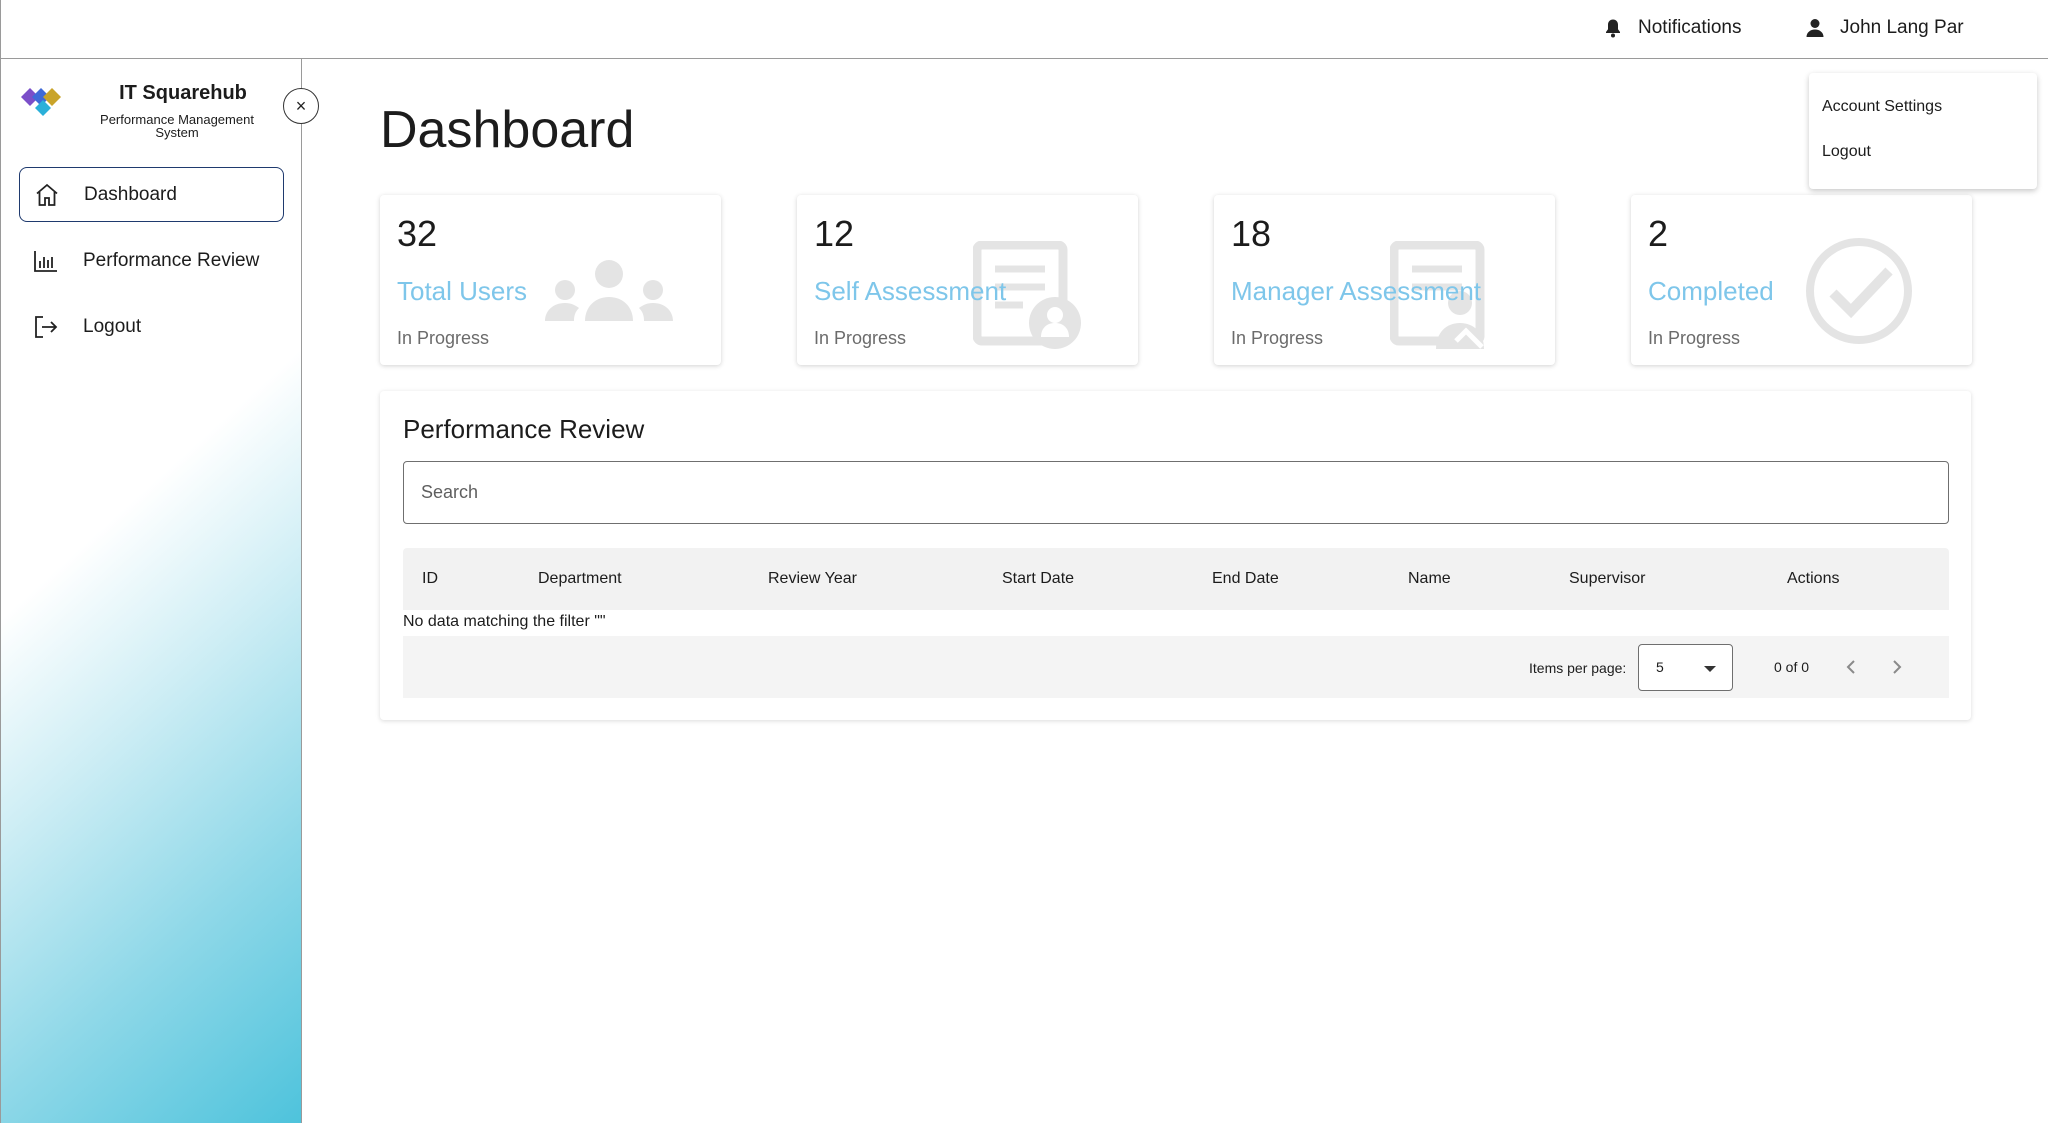 The width and height of the screenshot is (2048, 1123). I want to click on user-icon, so click(1815, 28).